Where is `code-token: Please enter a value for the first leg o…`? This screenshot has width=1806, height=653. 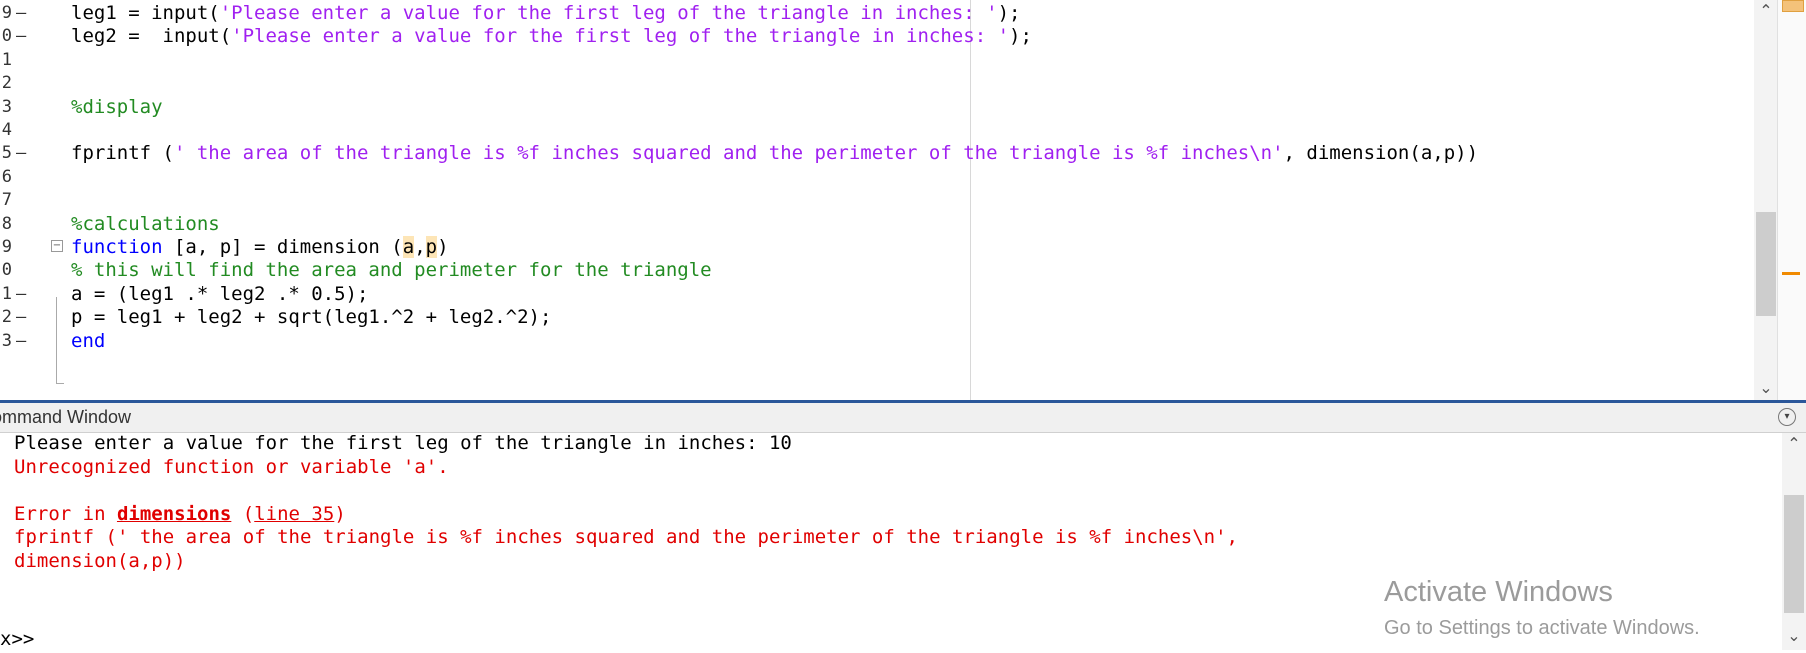 code-token: Please enter a value for the first leg o… is located at coordinates (403, 443).